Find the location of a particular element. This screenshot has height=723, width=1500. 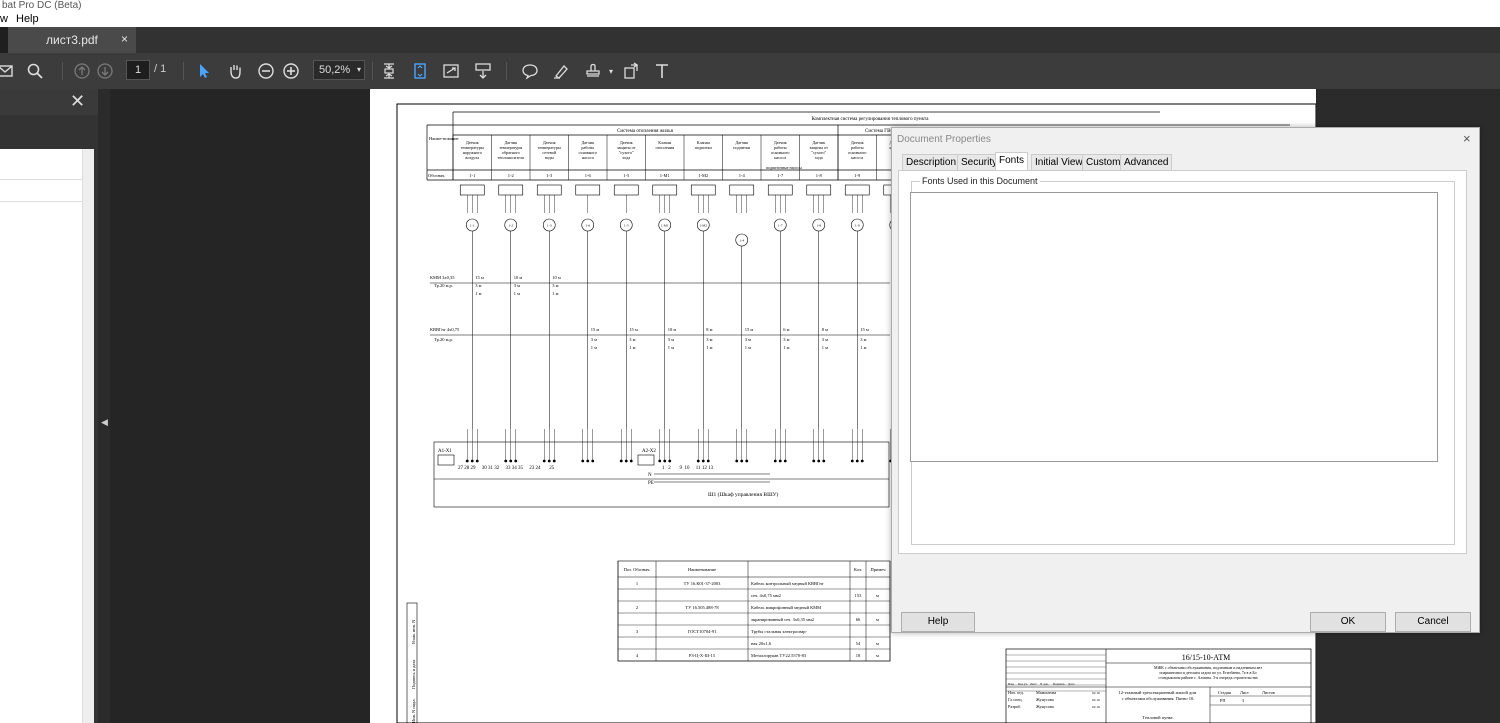

column-name: Датчик температуры наружного воздуха is located at coordinates (472, 150).